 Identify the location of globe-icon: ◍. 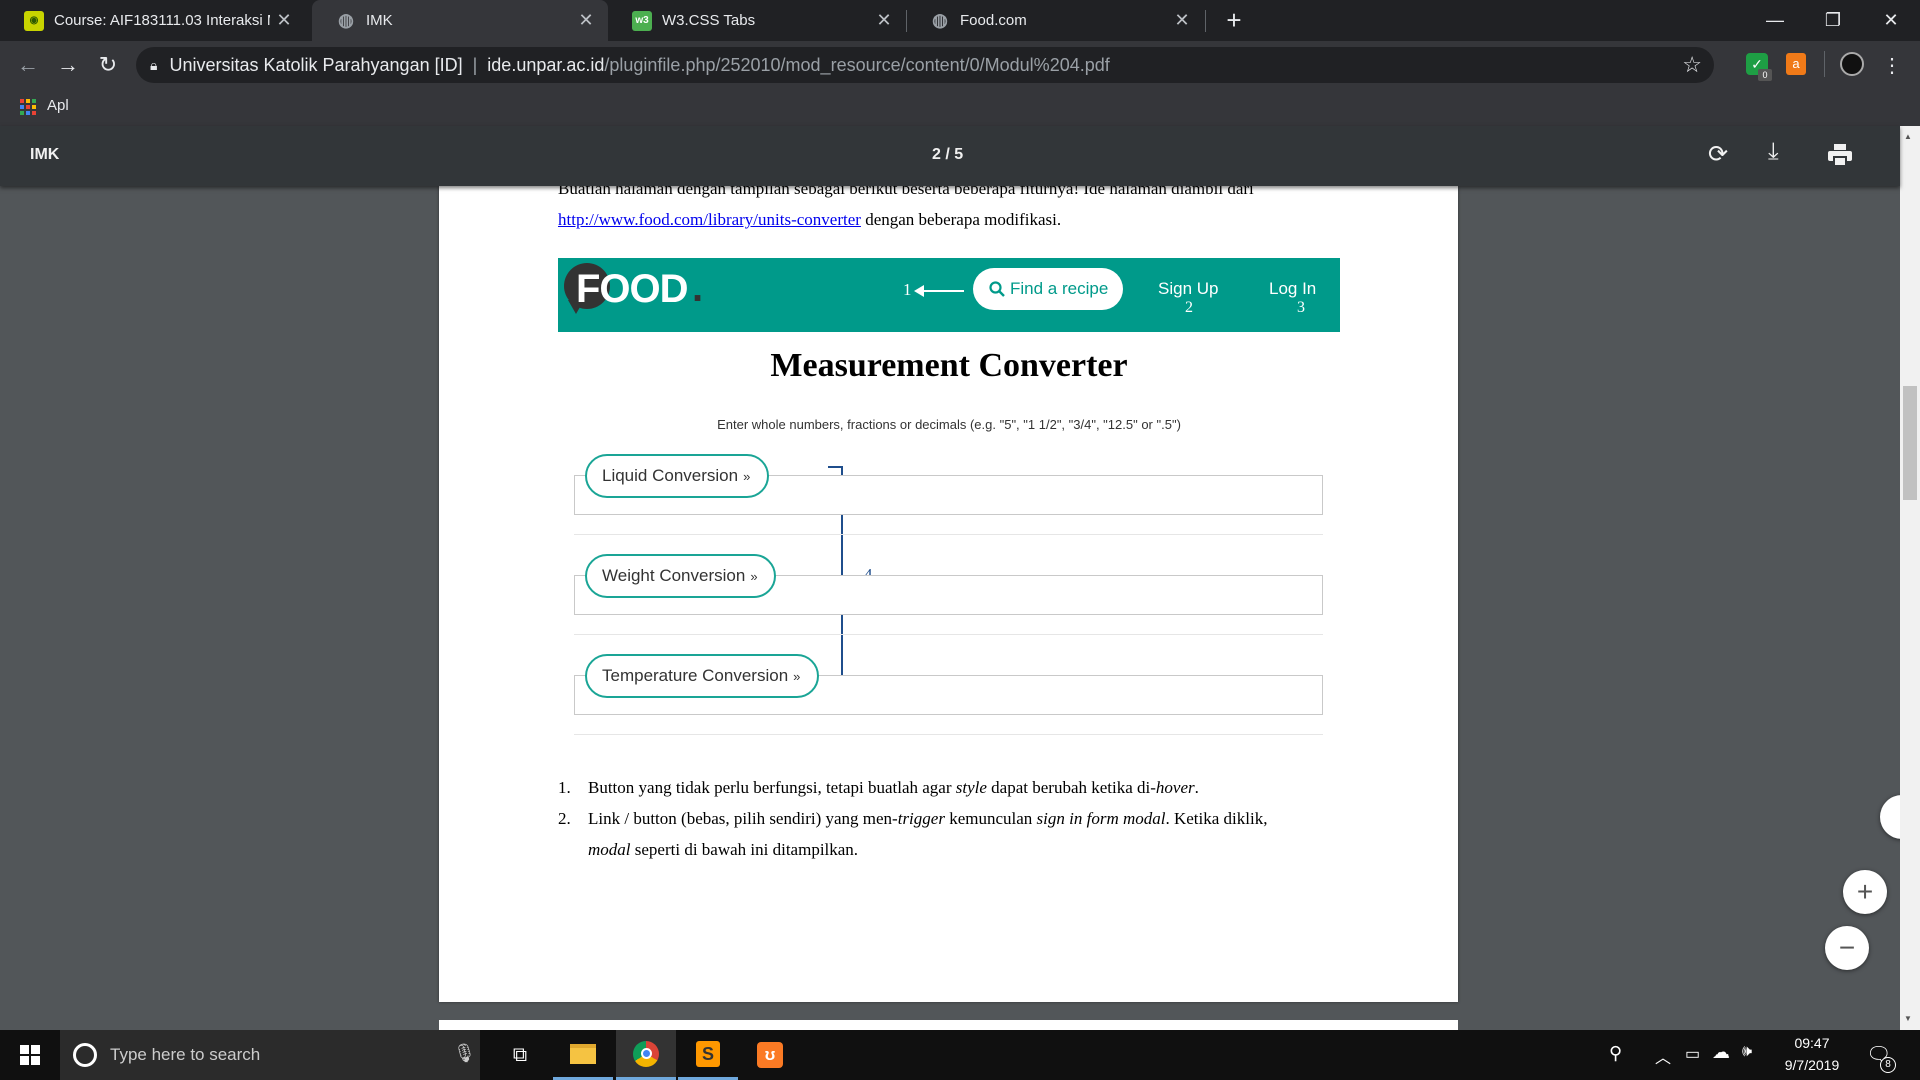
(940, 20).